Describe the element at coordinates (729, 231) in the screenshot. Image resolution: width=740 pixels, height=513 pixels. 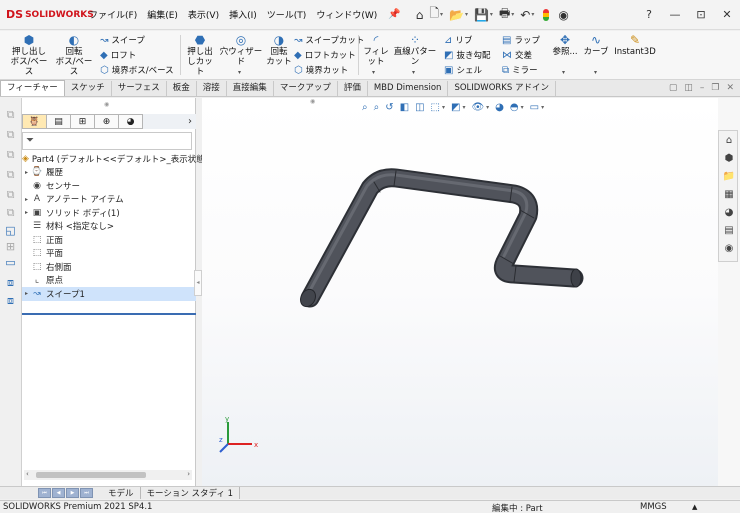
I see `custom-properties-icon: ▤` at that location.